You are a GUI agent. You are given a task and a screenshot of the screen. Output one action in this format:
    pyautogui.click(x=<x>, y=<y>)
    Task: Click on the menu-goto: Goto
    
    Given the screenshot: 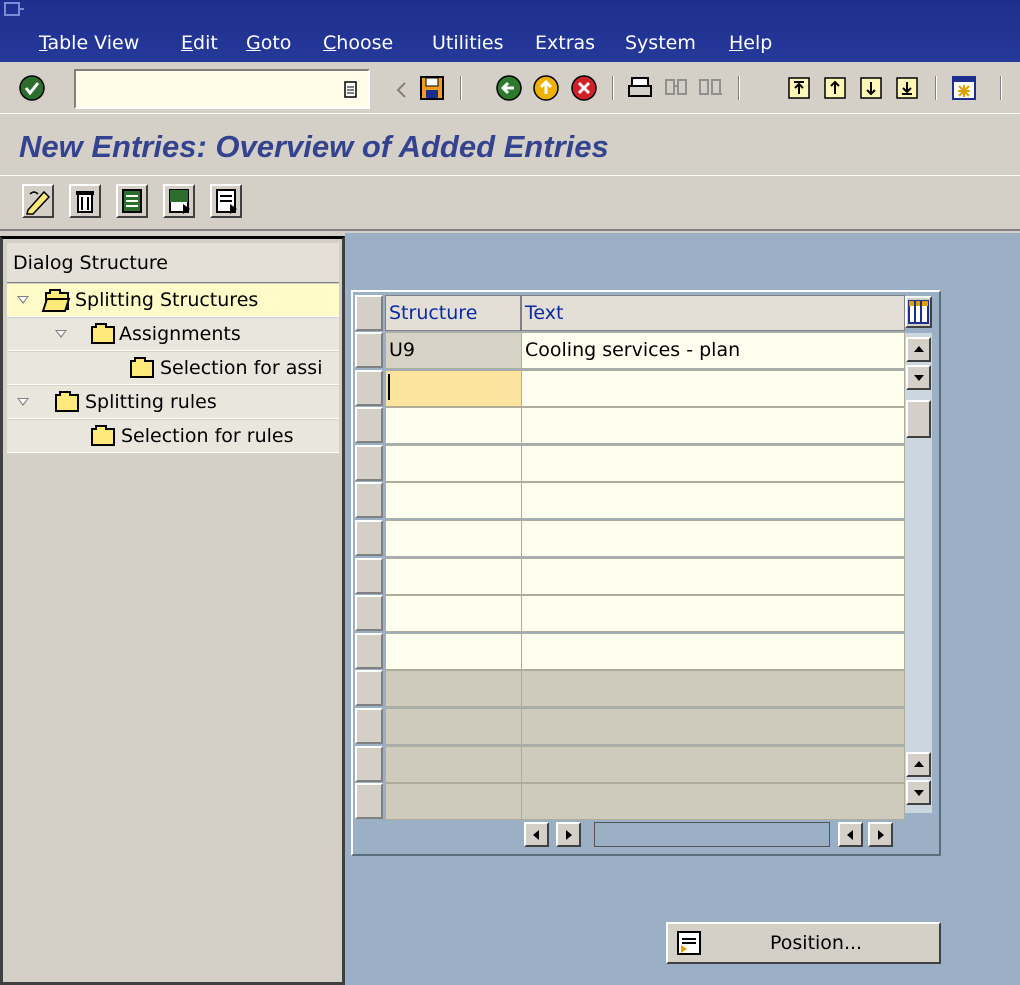 What is the action you would take?
    pyautogui.click(x=268, y=43)
    